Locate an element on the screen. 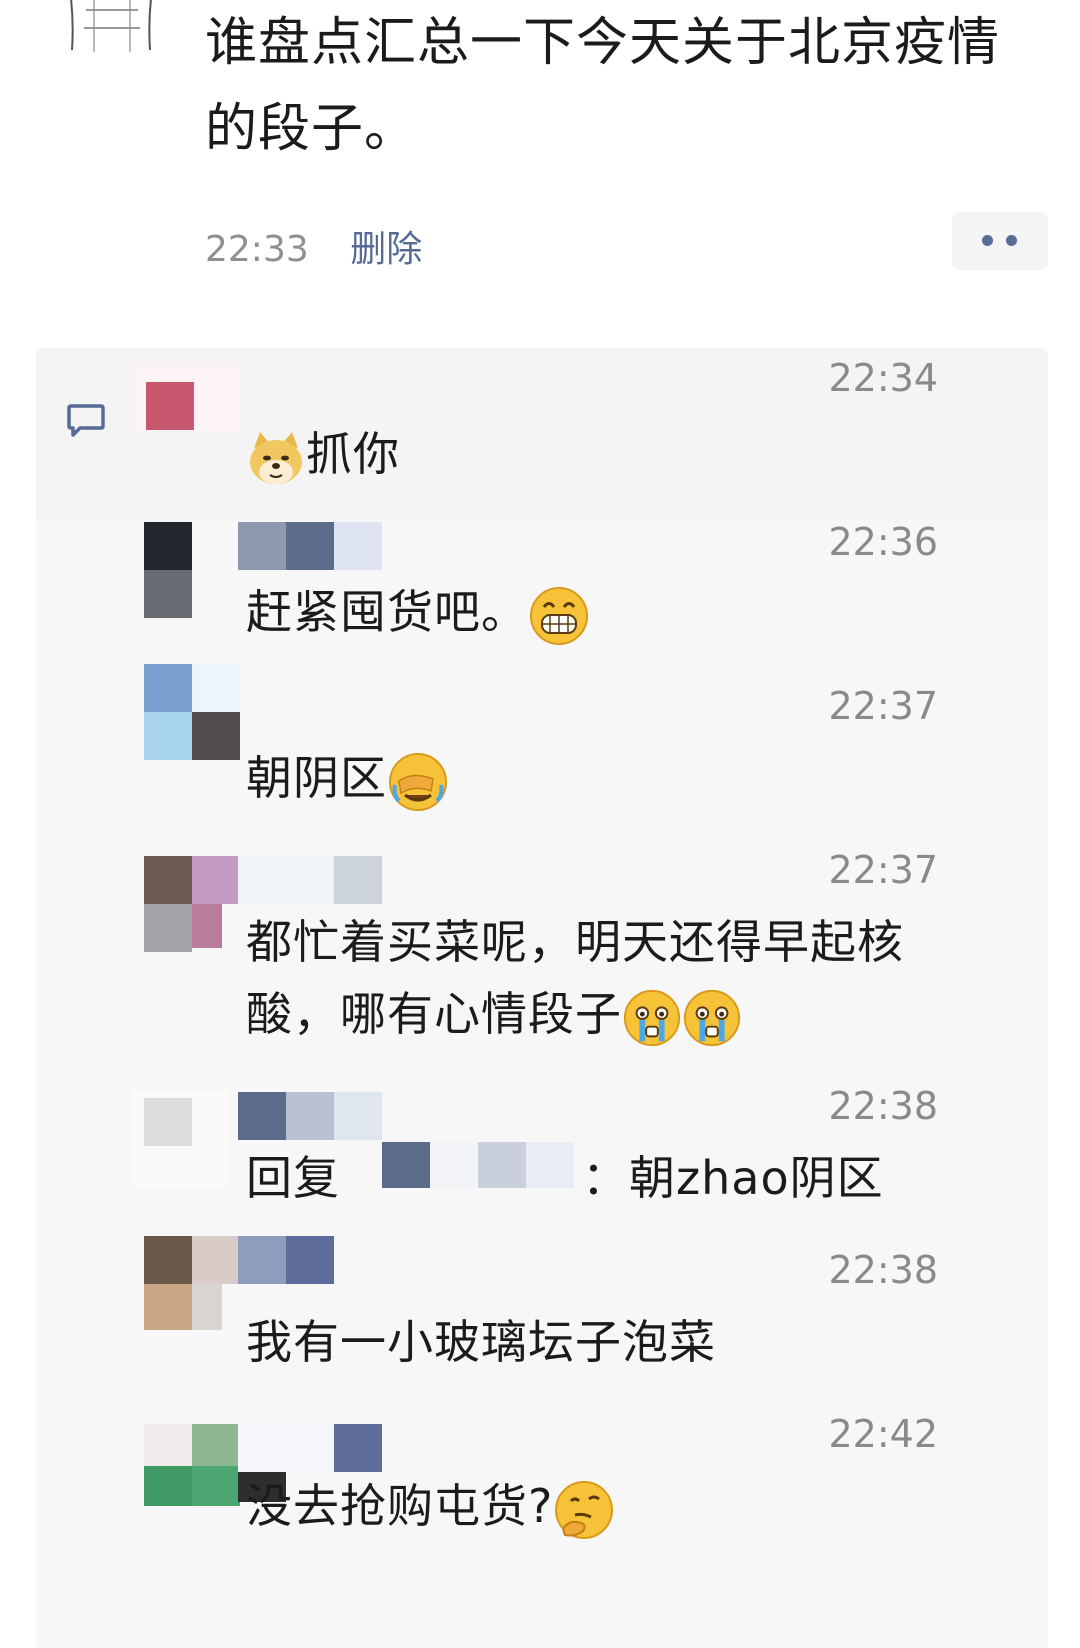  comment-time: 22:42 is located at coordinates (883, 1434).